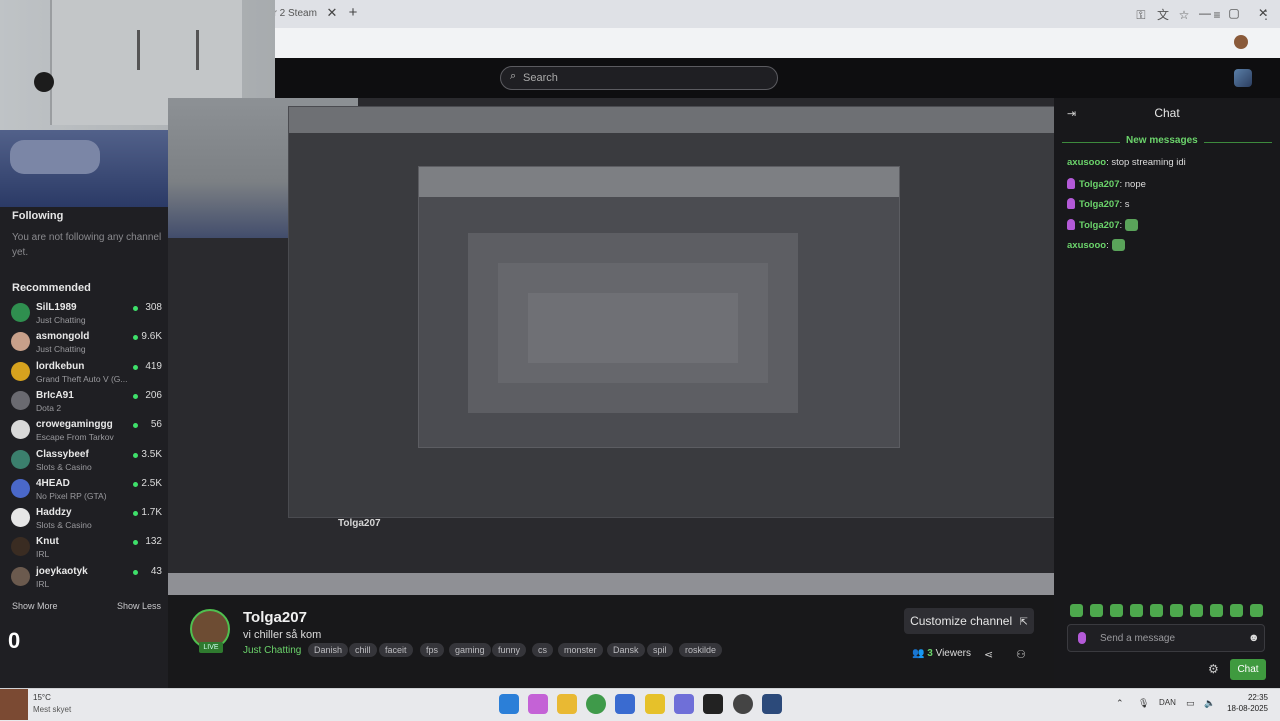  What do you see at coordinates (74, 425) in the screenshot?
I see `sidebar-channel-name: crowegaminggg` at bounding box center [74, 425].